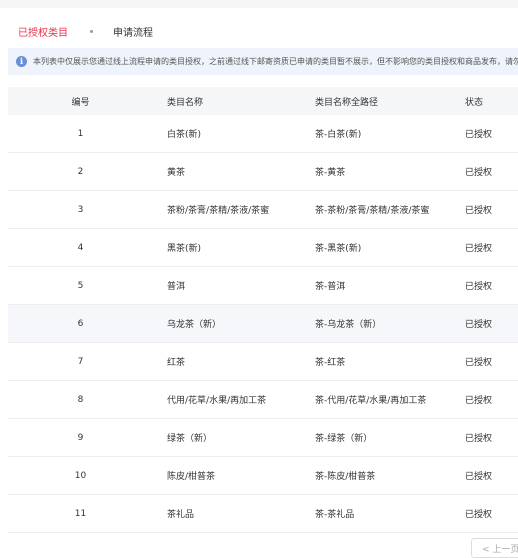  I want to click on cell-id: 10, so click(80, 475).